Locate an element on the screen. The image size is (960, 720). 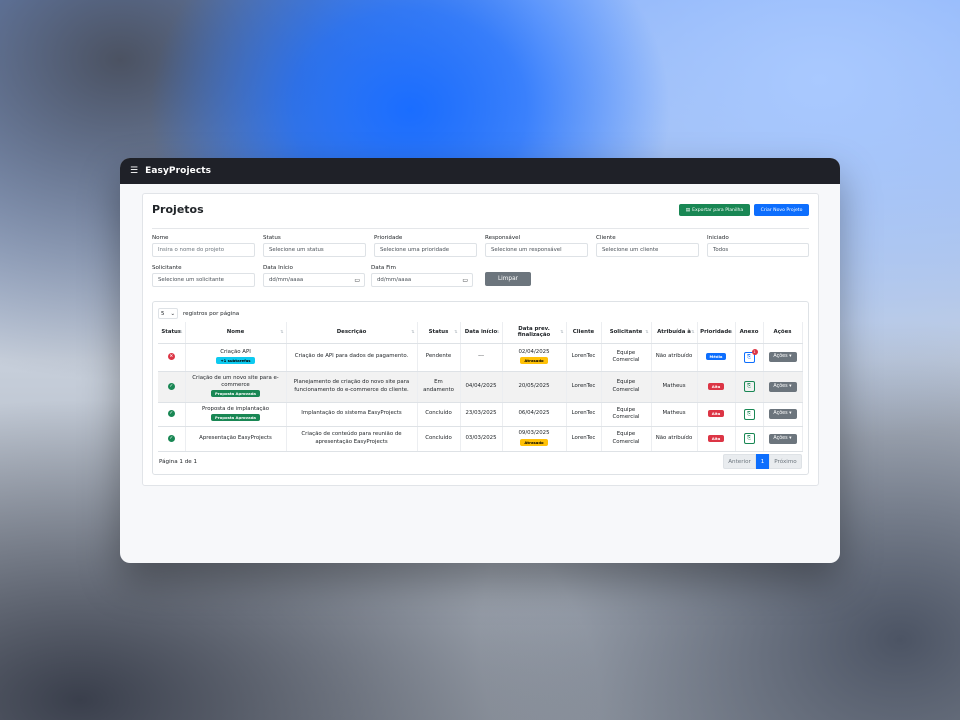
pagination: Anterior 1 Próximo is located at coordinates (762, 461).